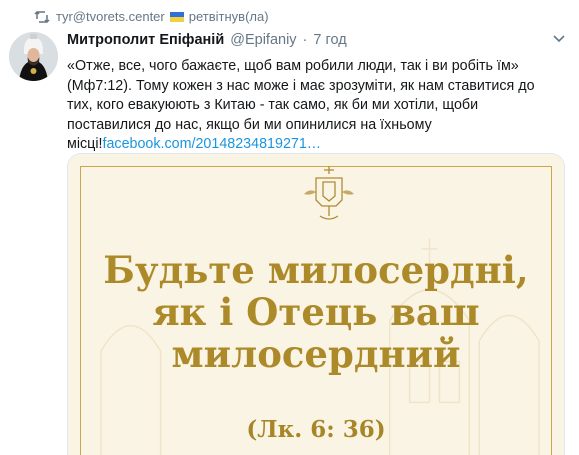  What do you see at coordinates (559, 39) in the screenshot?
I see `chevron-down-icon` at bounding box center [559, 39].